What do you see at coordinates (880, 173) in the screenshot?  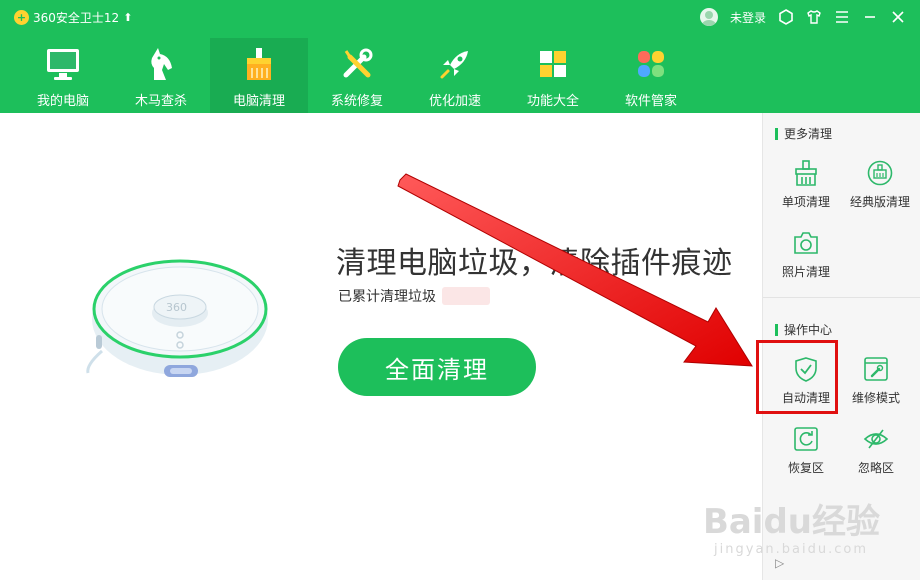 I see `broom-circle-icon` at bounding box center [880, 173].